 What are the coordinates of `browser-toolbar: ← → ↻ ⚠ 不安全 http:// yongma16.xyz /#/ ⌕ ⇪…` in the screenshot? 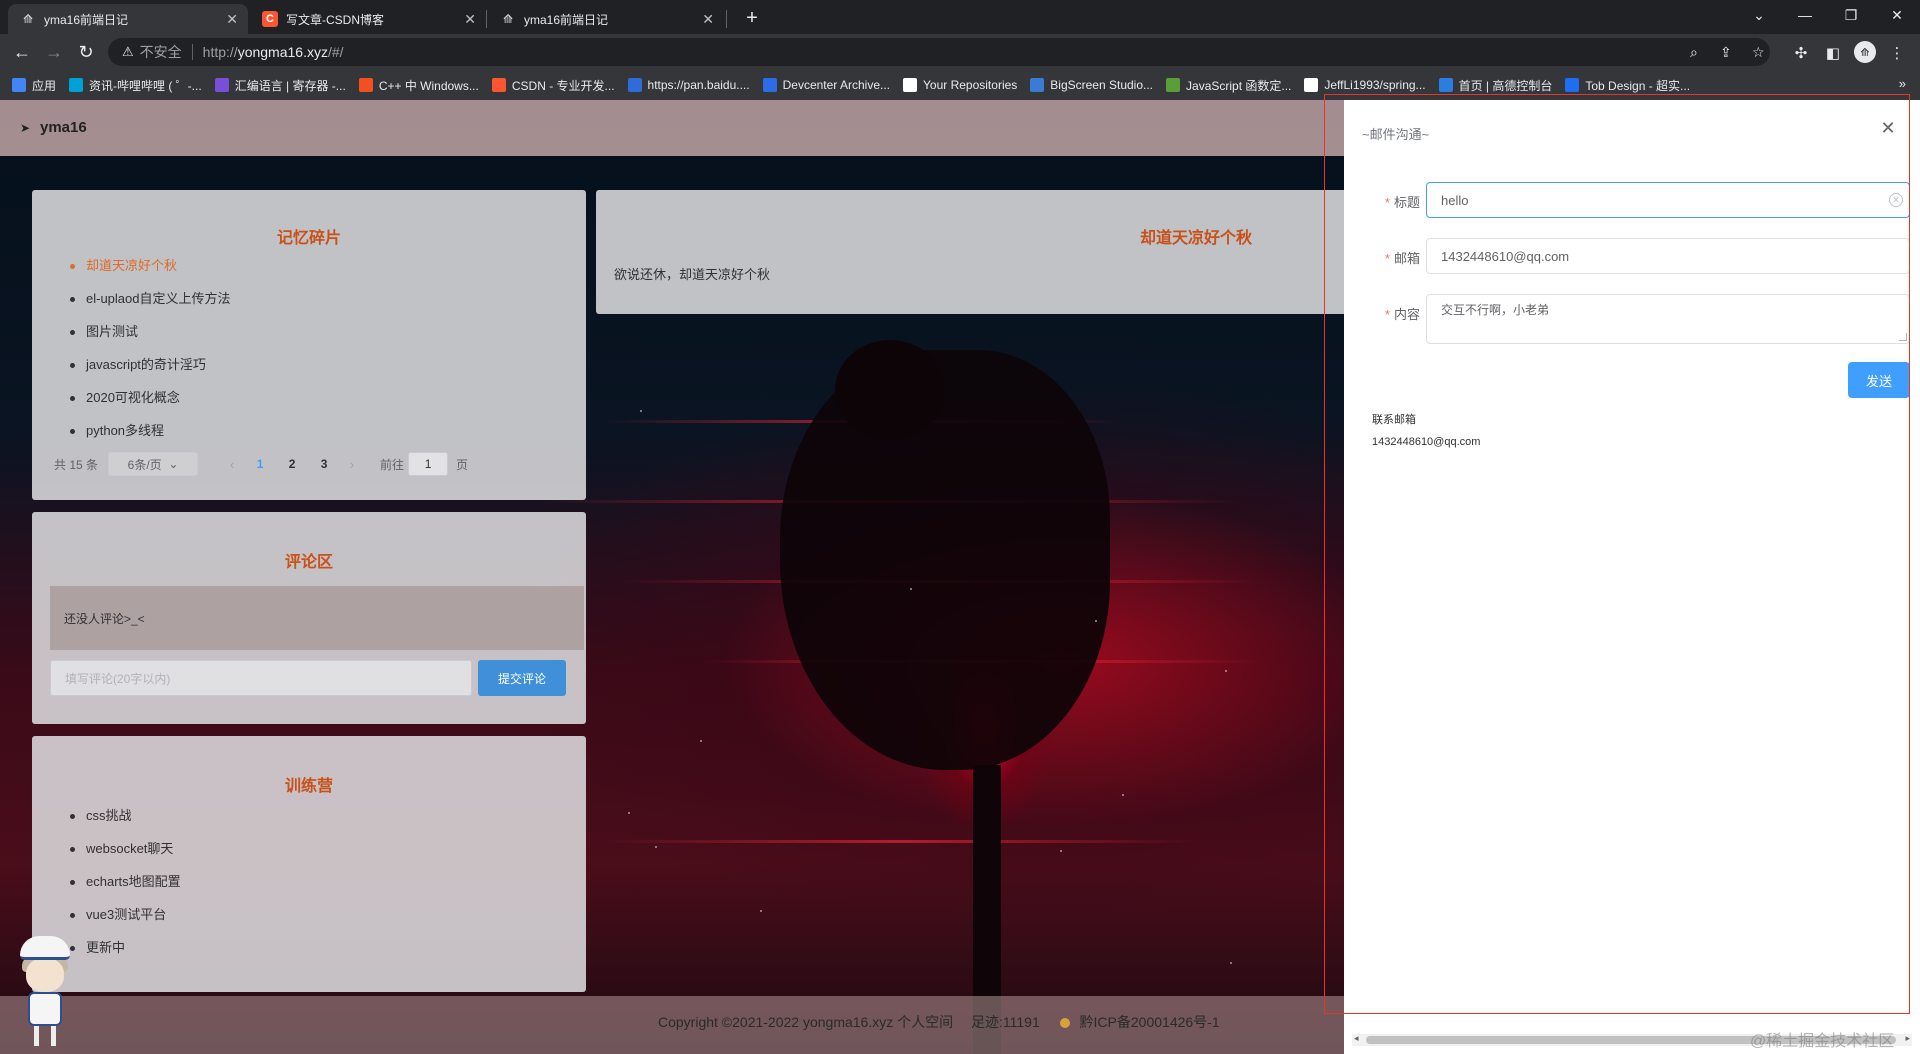 It's located at (960, 52).